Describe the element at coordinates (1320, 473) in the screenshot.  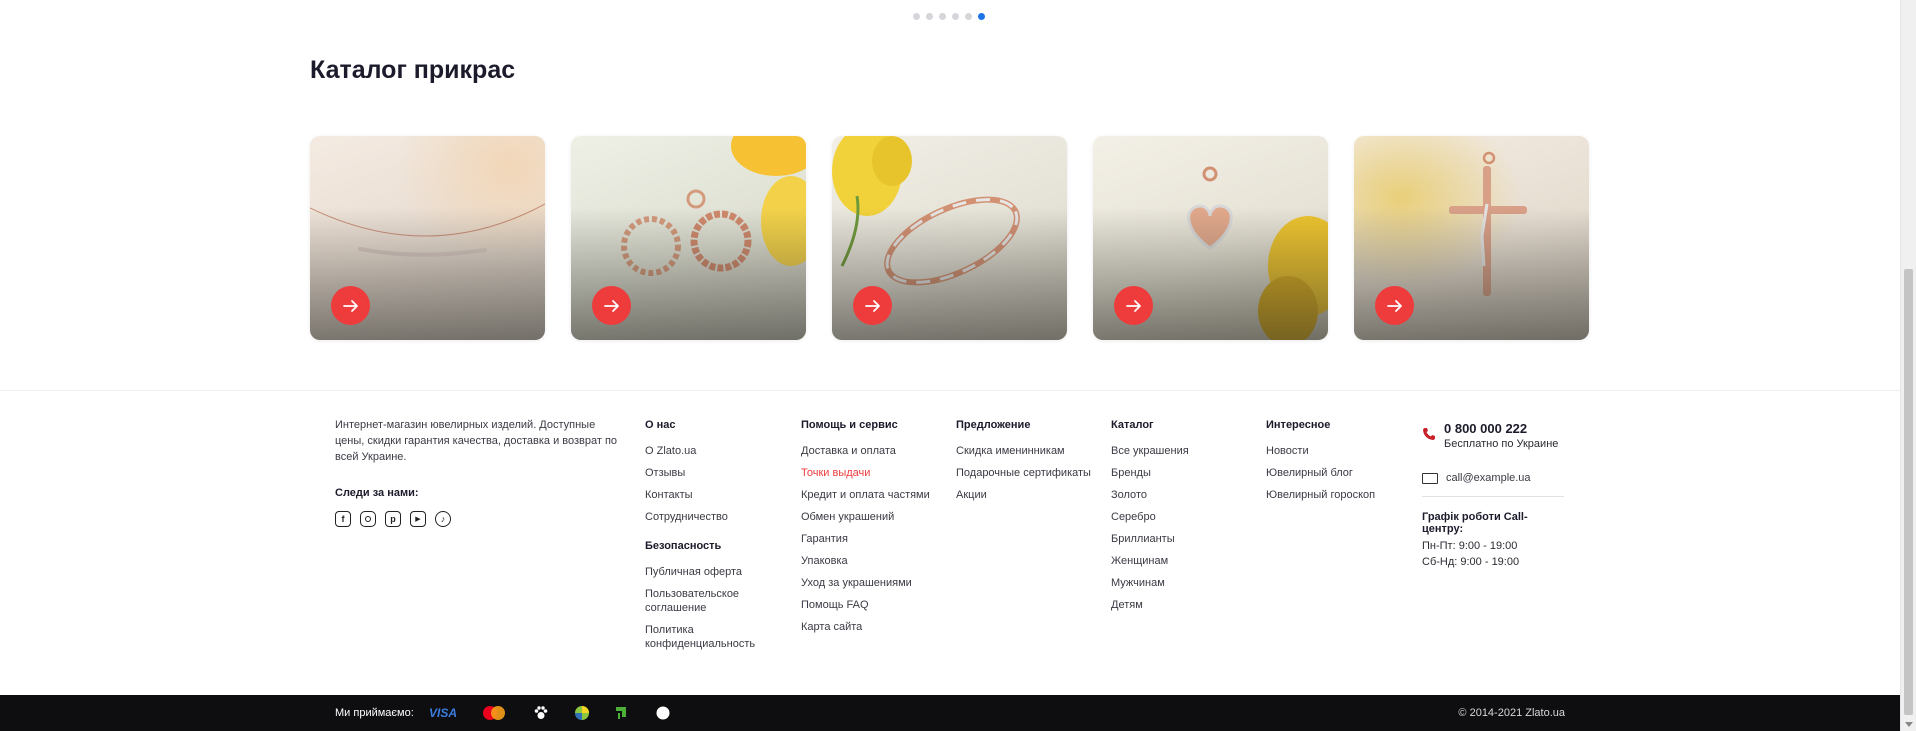
I see `footer-link-blog: Ювелирный блог` at that location.